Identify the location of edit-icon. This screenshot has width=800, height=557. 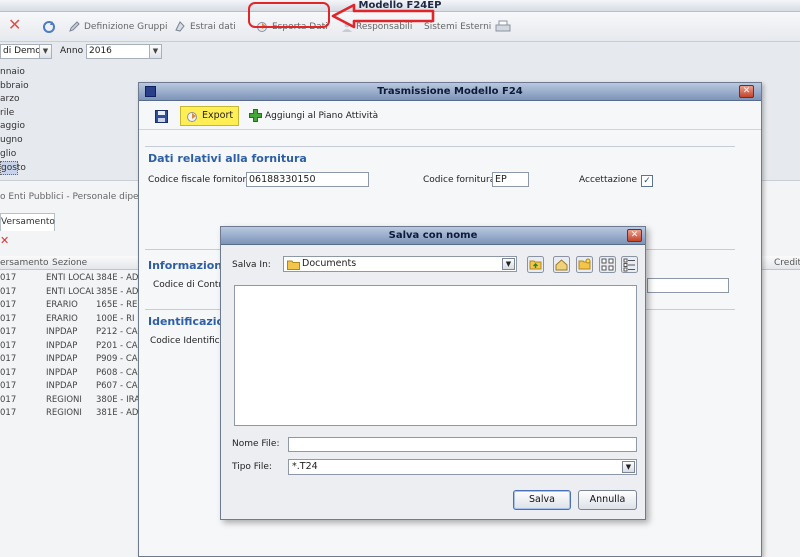
(74, 26).